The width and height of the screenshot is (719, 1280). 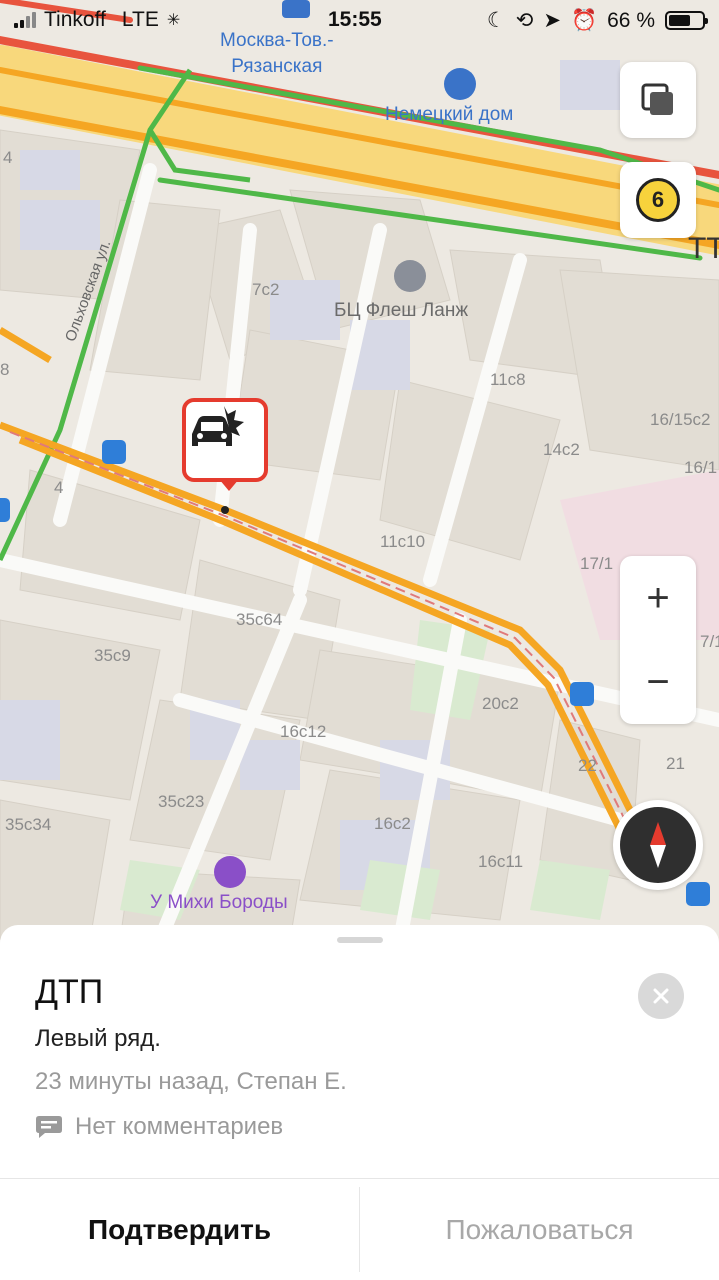 What do you see at coordinates (449, 115) in the screenshot?
I see `nemetsky-dom-label: Немецкий дом` at bounding box center [449, 115].